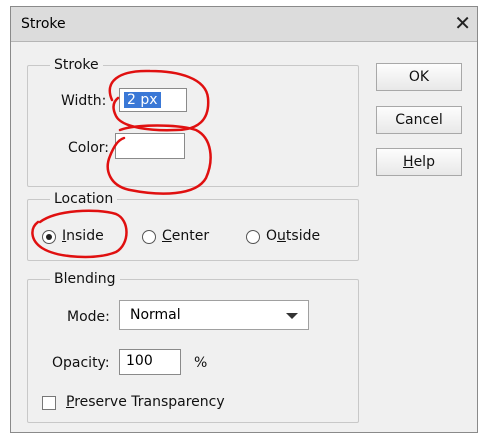  I want to click on center-radio, so click(149, 237).